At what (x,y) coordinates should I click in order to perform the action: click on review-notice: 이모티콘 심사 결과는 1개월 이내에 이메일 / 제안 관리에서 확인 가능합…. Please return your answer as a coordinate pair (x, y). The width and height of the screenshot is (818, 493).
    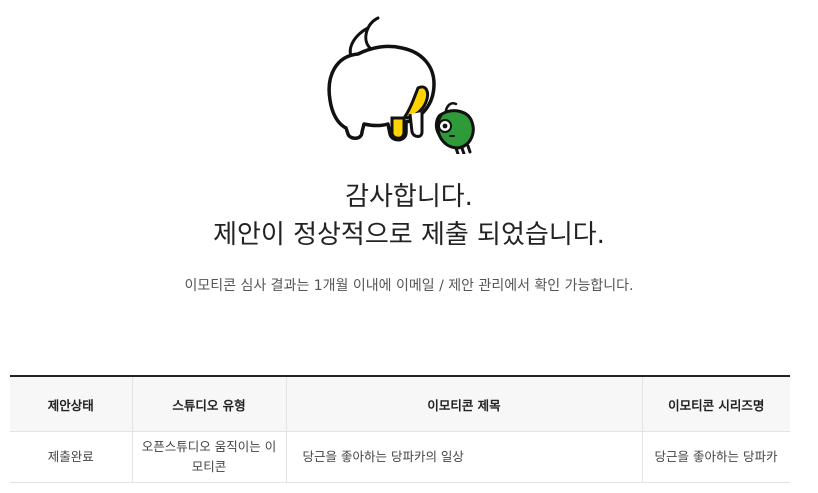
    Looking at the image, I should click on (409, 286).